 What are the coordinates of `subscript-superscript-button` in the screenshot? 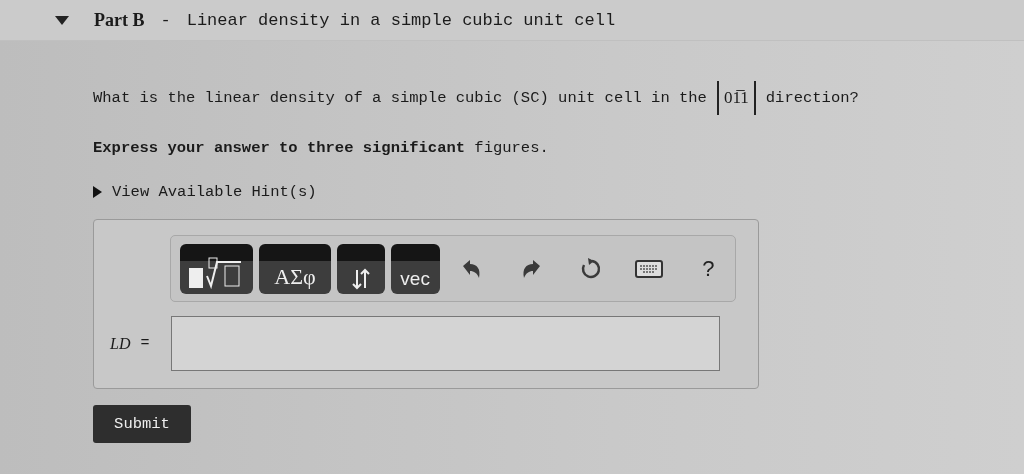 It's located at (361, 268).